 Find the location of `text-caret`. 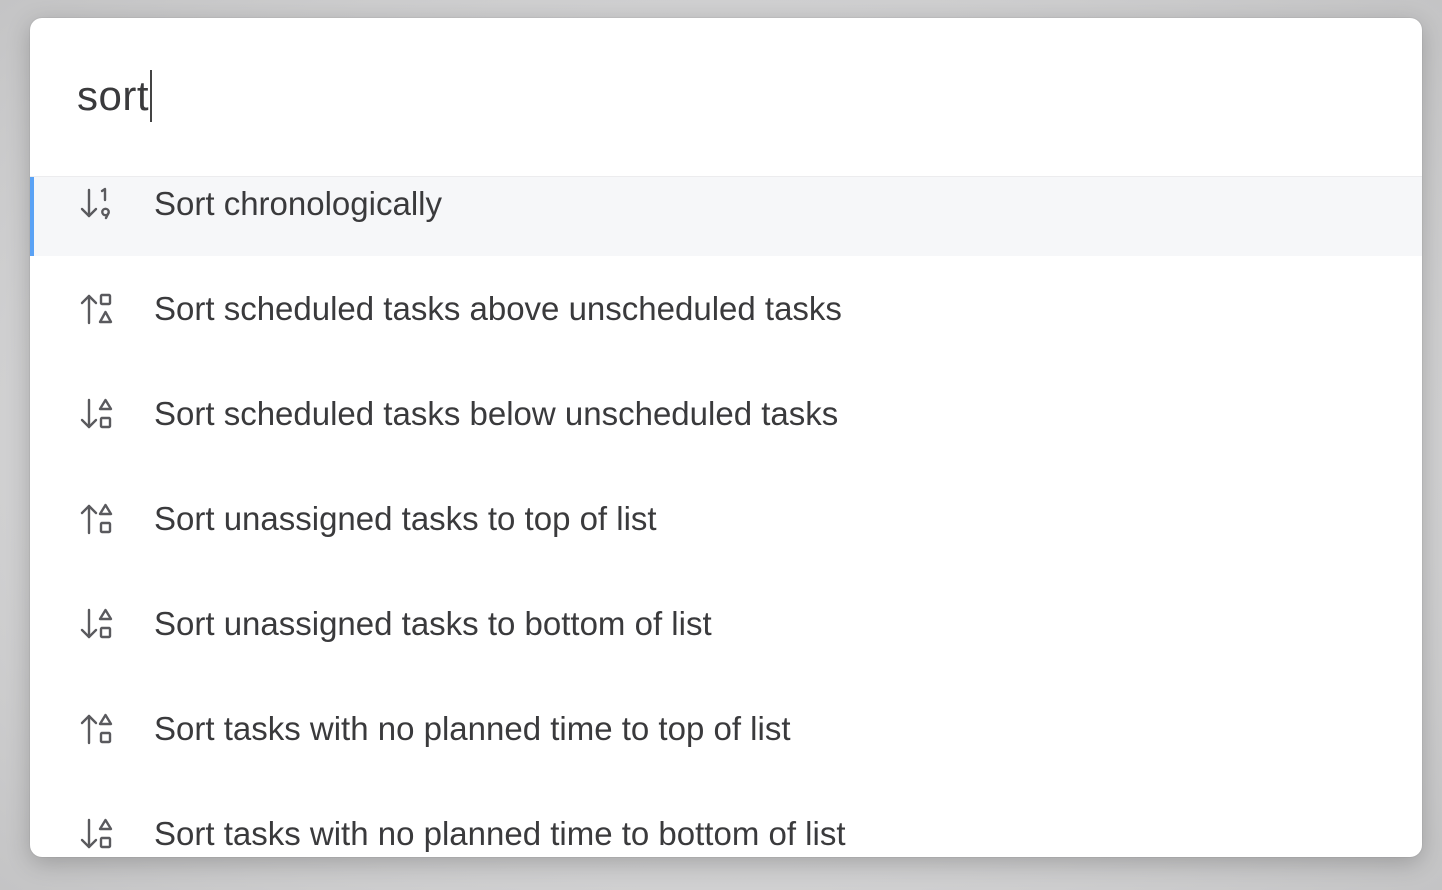

text-caret is located at coordinates (151, 96).